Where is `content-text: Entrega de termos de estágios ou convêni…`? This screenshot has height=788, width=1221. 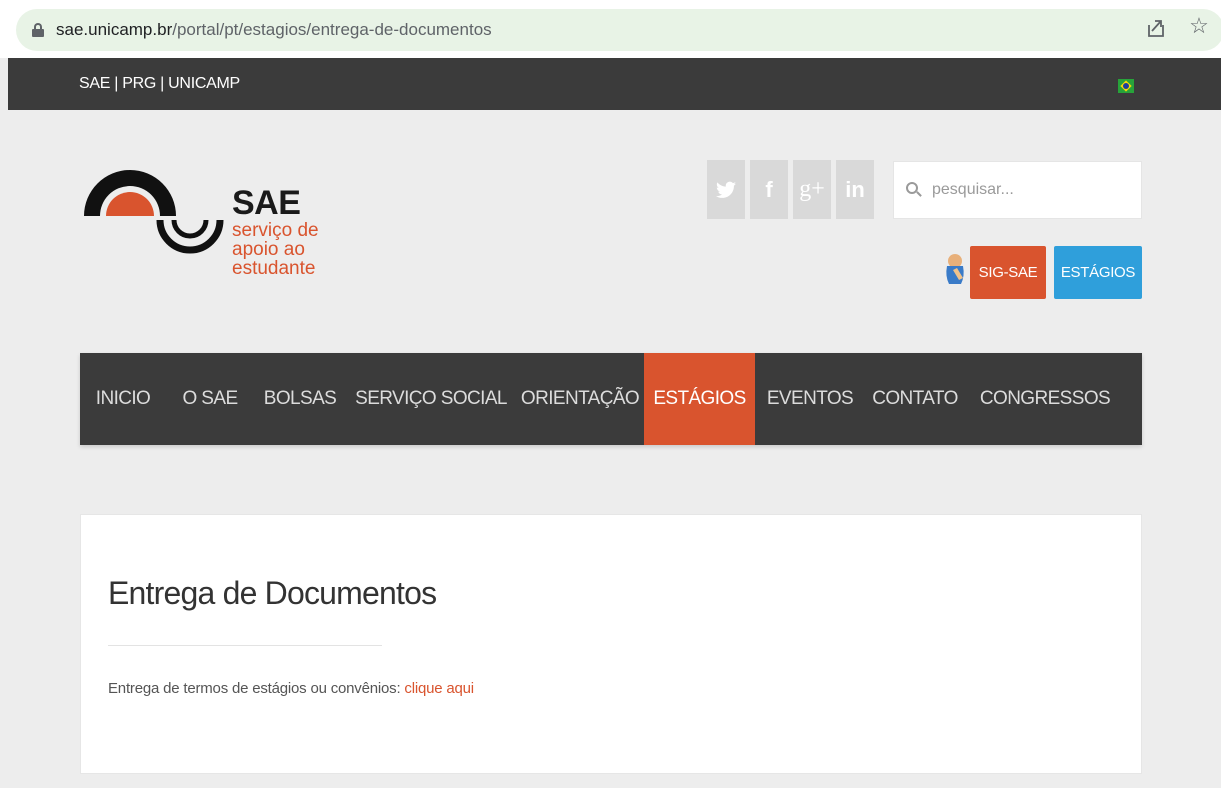 content-text: Entrega de termos de estágios ou convêni… is located at coordinates (256, 688).